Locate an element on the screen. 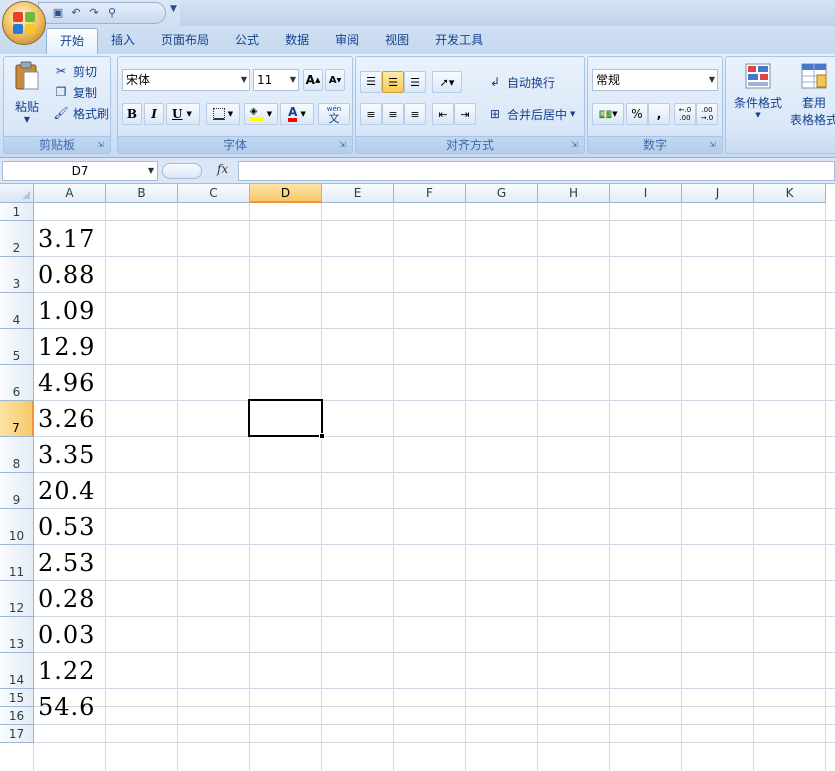 This screenshot has height=771, width=835. redo-icon: ↷ is located at coordinates (94, 13).